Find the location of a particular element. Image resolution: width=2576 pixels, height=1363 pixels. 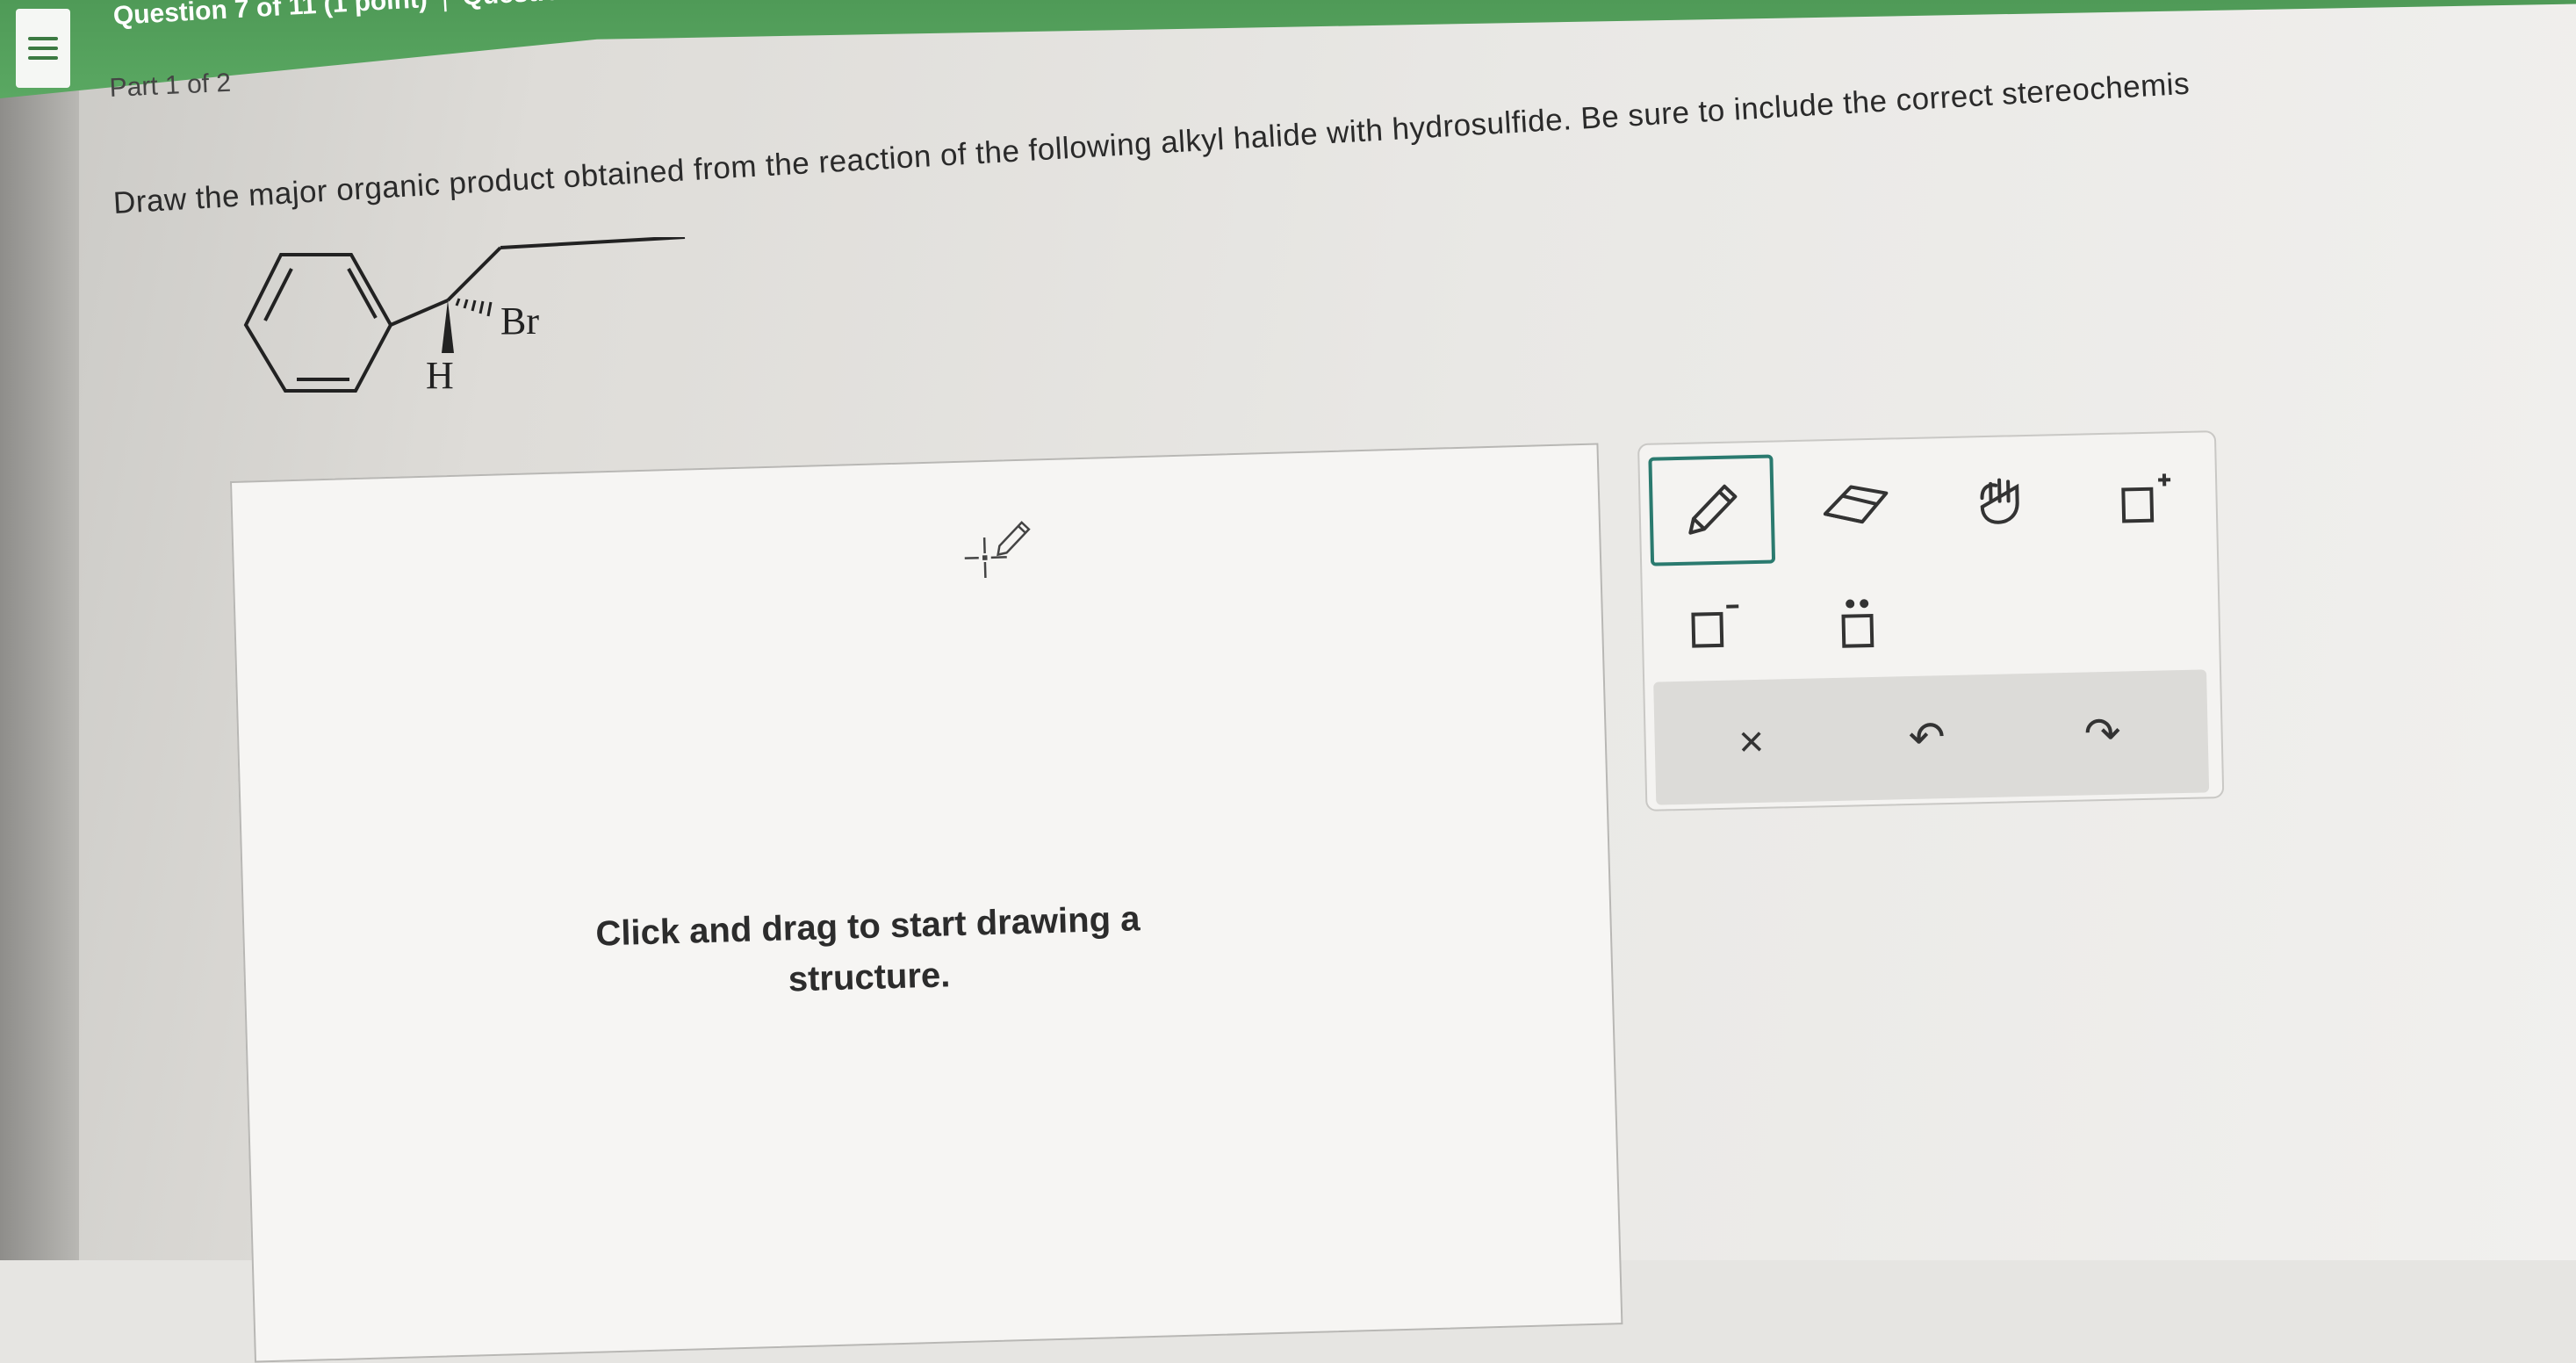

eraser-tool-button is located at coordinates (1855, 505).